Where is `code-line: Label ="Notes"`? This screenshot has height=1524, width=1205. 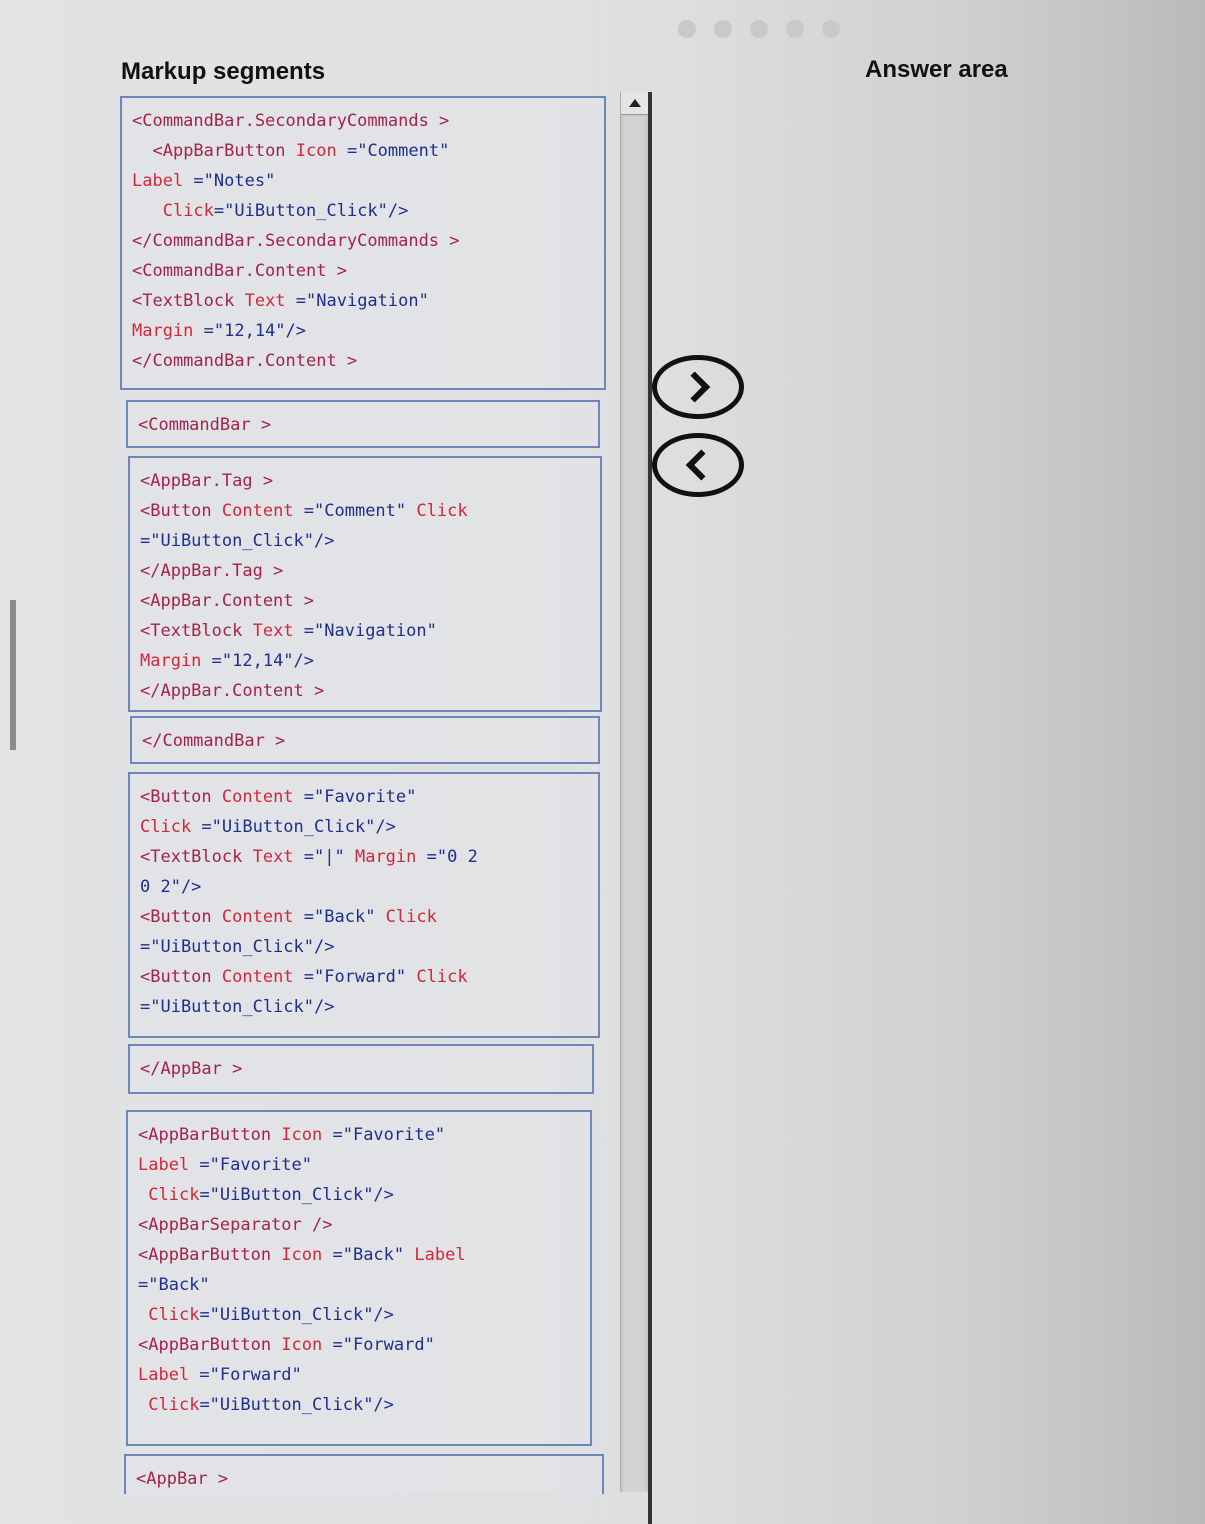 code-line: Label ="Notes" is located at coordinates (363, 181).